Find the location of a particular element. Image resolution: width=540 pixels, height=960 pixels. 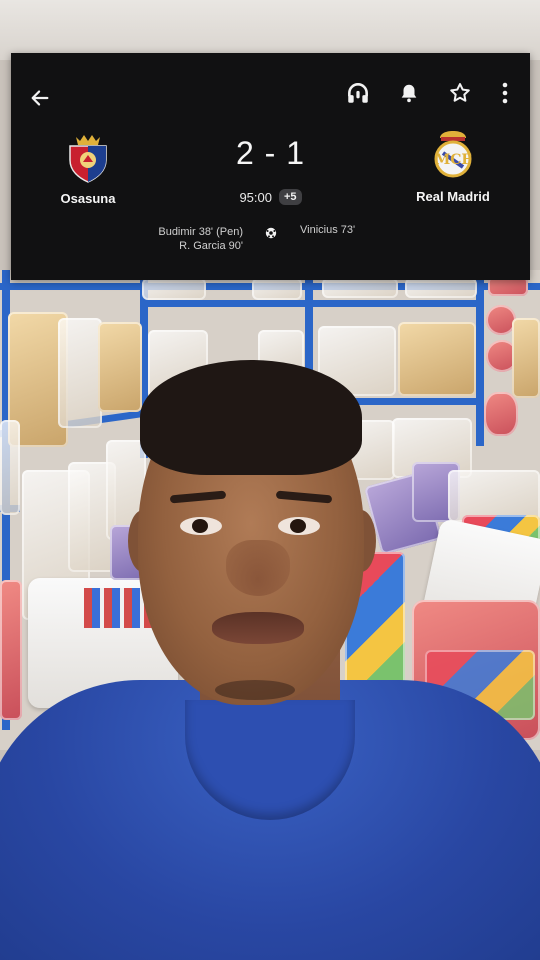

away-scorer: Vinicius 73' is located at coordinates (328, 230).